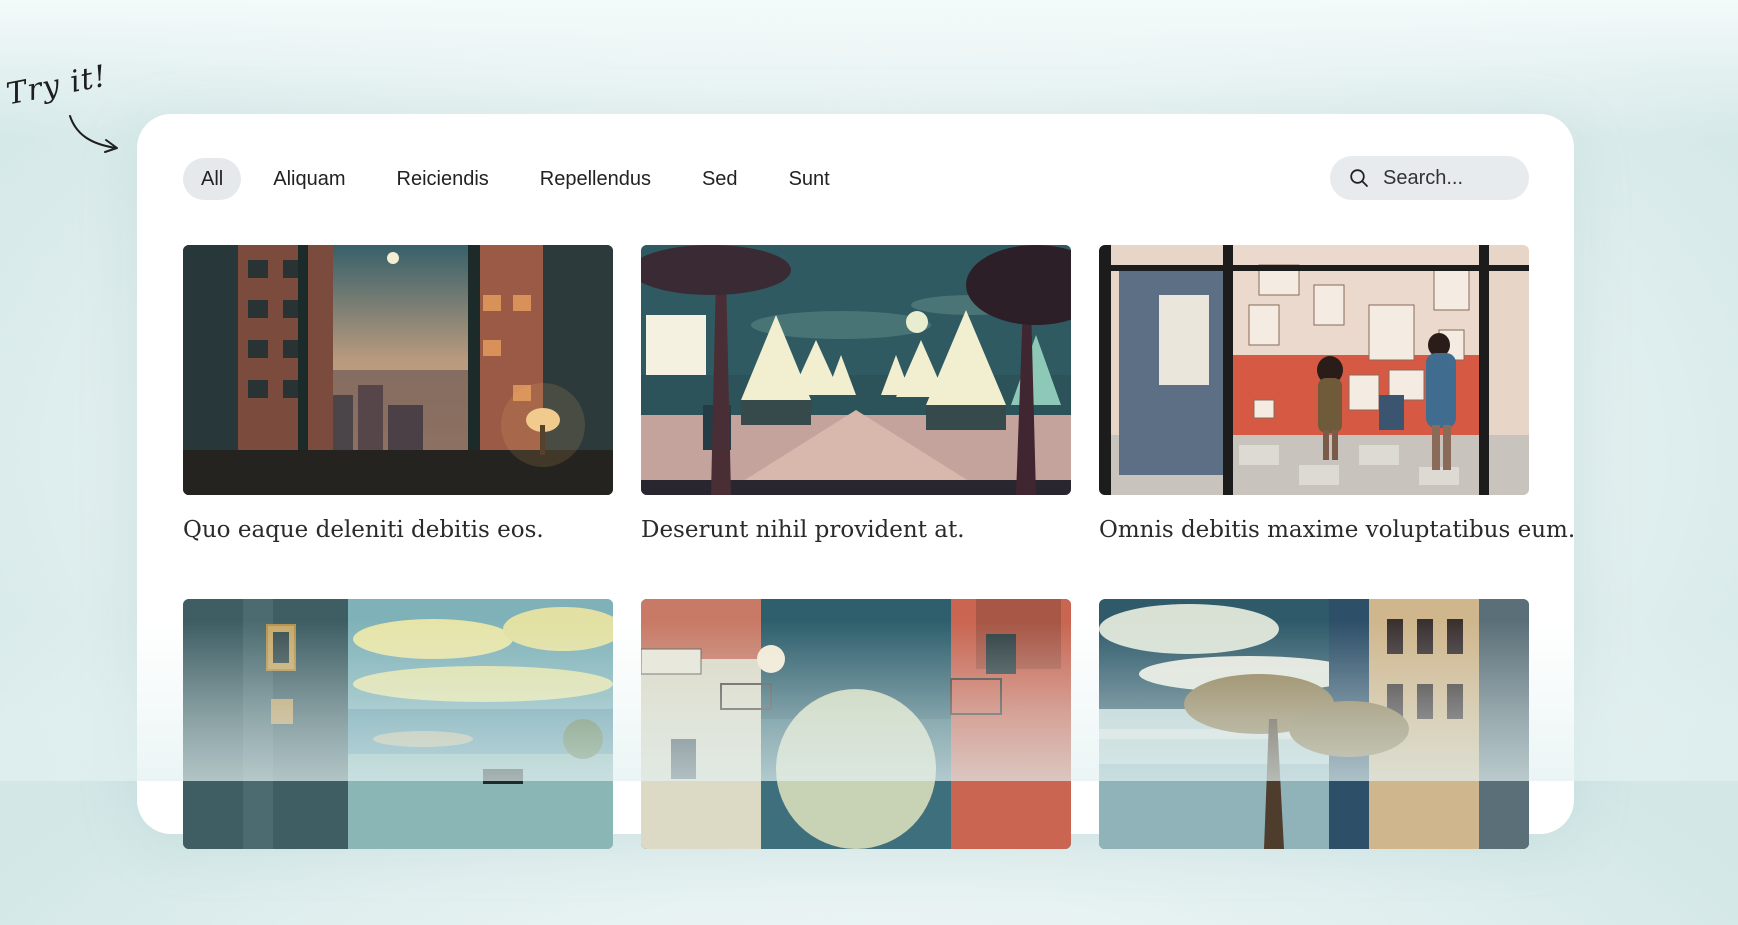  What do you see at coordinates (363, 530) in the screenshot?
I see `gallery-item-caption: Quo eaque deleniti debitis eos.` at bounding box center [363, 530].